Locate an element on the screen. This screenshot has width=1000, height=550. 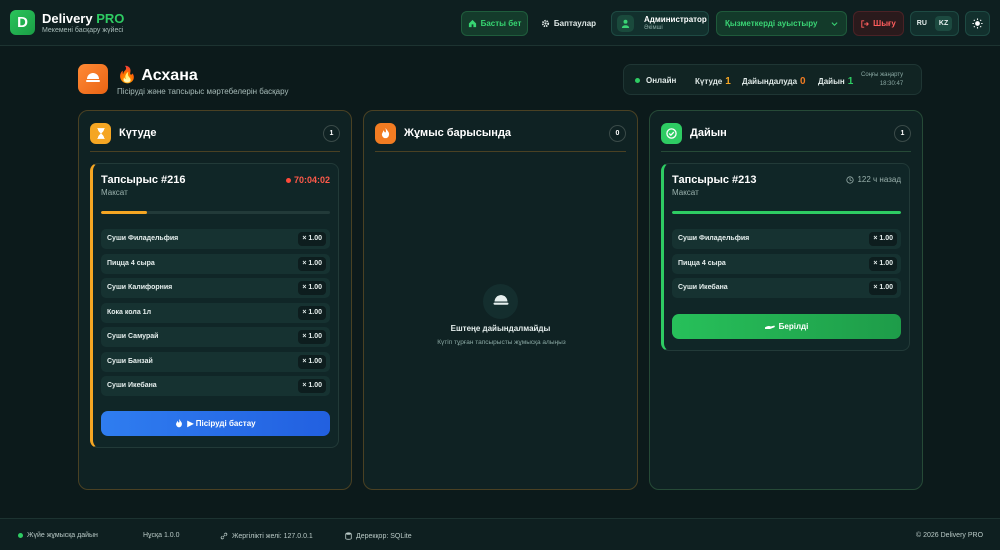
item-name: Суши Банзай is located at coordinates (130, 361).